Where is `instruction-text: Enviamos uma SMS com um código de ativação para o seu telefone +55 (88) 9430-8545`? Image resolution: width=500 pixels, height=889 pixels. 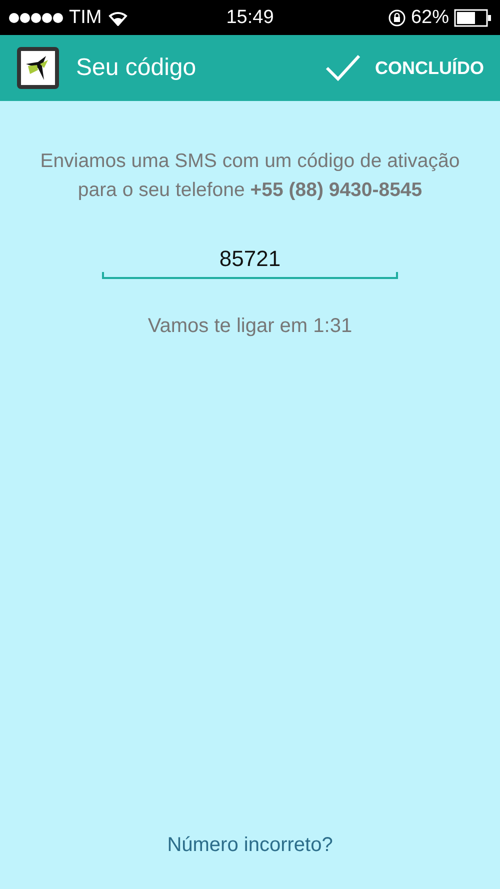
instruction-text: Enviamos uma SMS com um código de ativação para o seu telefone +55 (88) 9430-8545 is located at coordinates (250, 176).